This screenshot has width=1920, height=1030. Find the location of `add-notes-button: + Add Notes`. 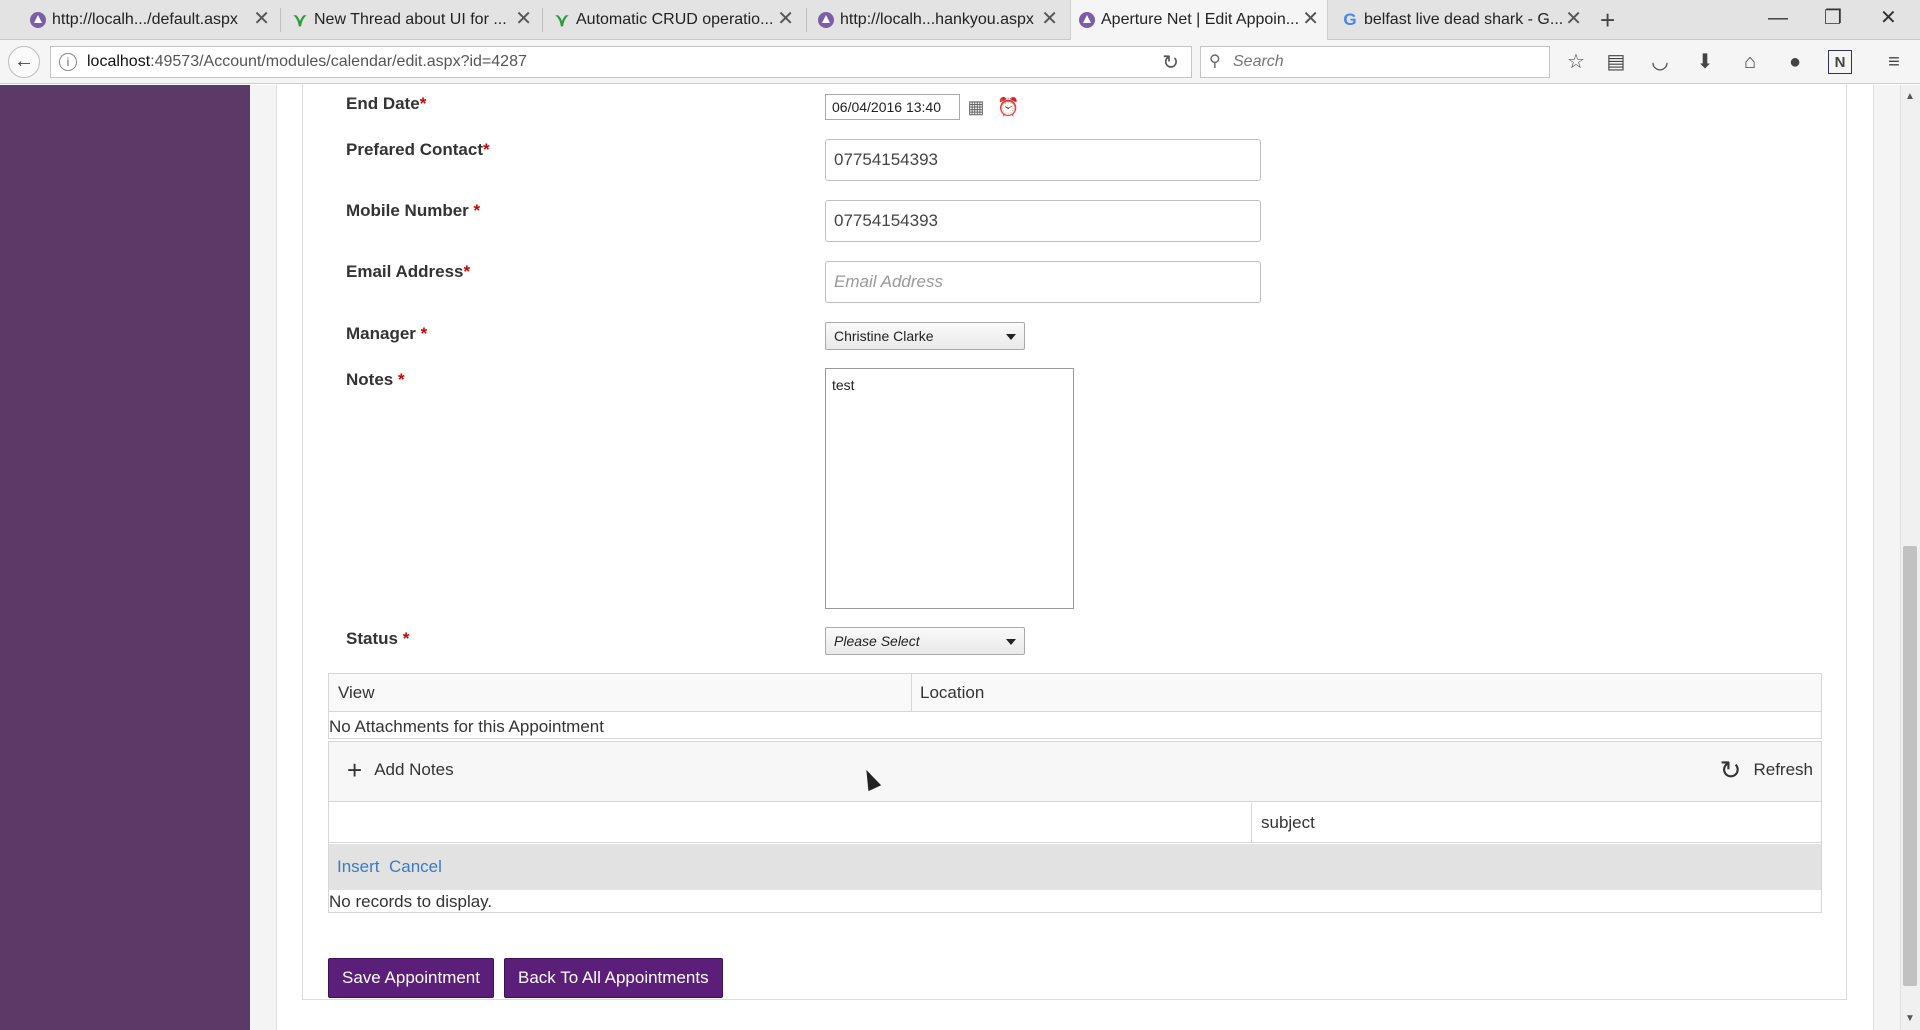

add-notes-button: + Add Notes is located at coordinates (400, 770).